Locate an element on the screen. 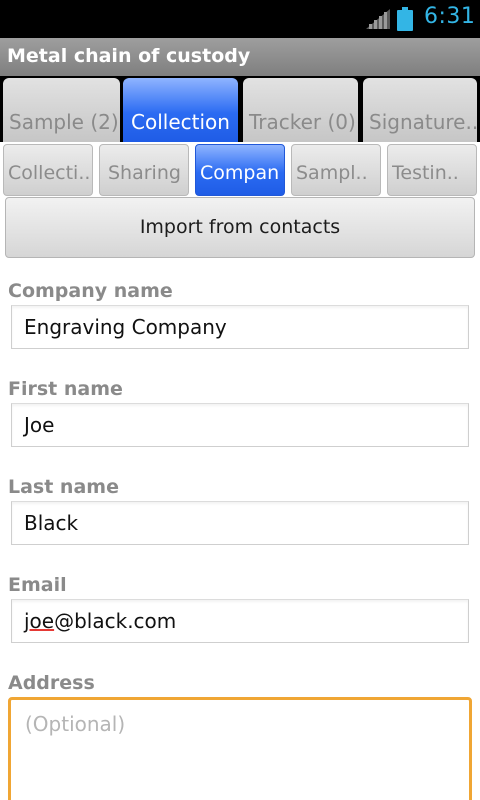 The width and height of the screenshot is (480, 800). subtab-company-label: Compan is located at coordinates (240, 173).